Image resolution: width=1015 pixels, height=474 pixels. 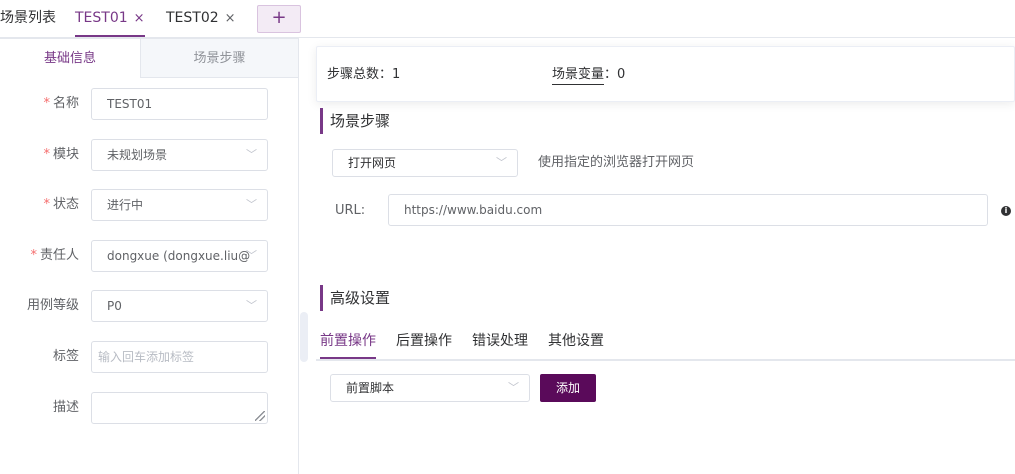 I want to click on tab-other-settings: 其他设置, so click(x=576, y=343).